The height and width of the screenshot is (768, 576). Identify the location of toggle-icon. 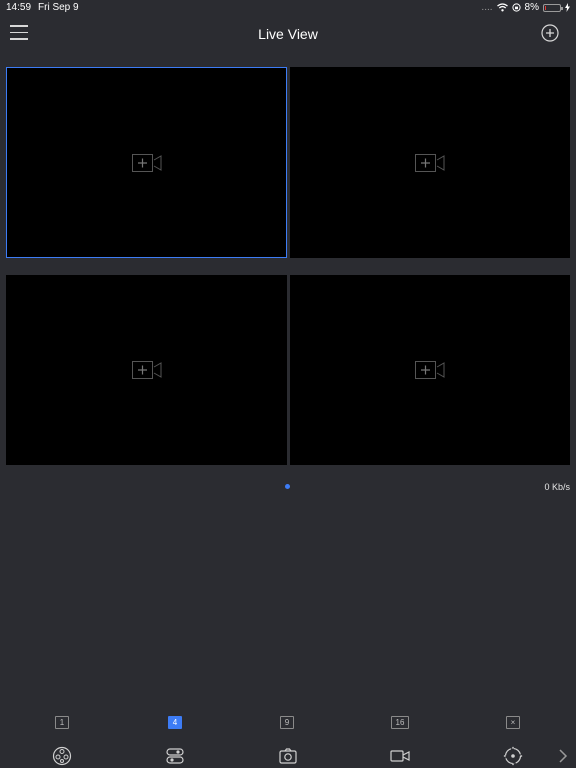
(175, 756).